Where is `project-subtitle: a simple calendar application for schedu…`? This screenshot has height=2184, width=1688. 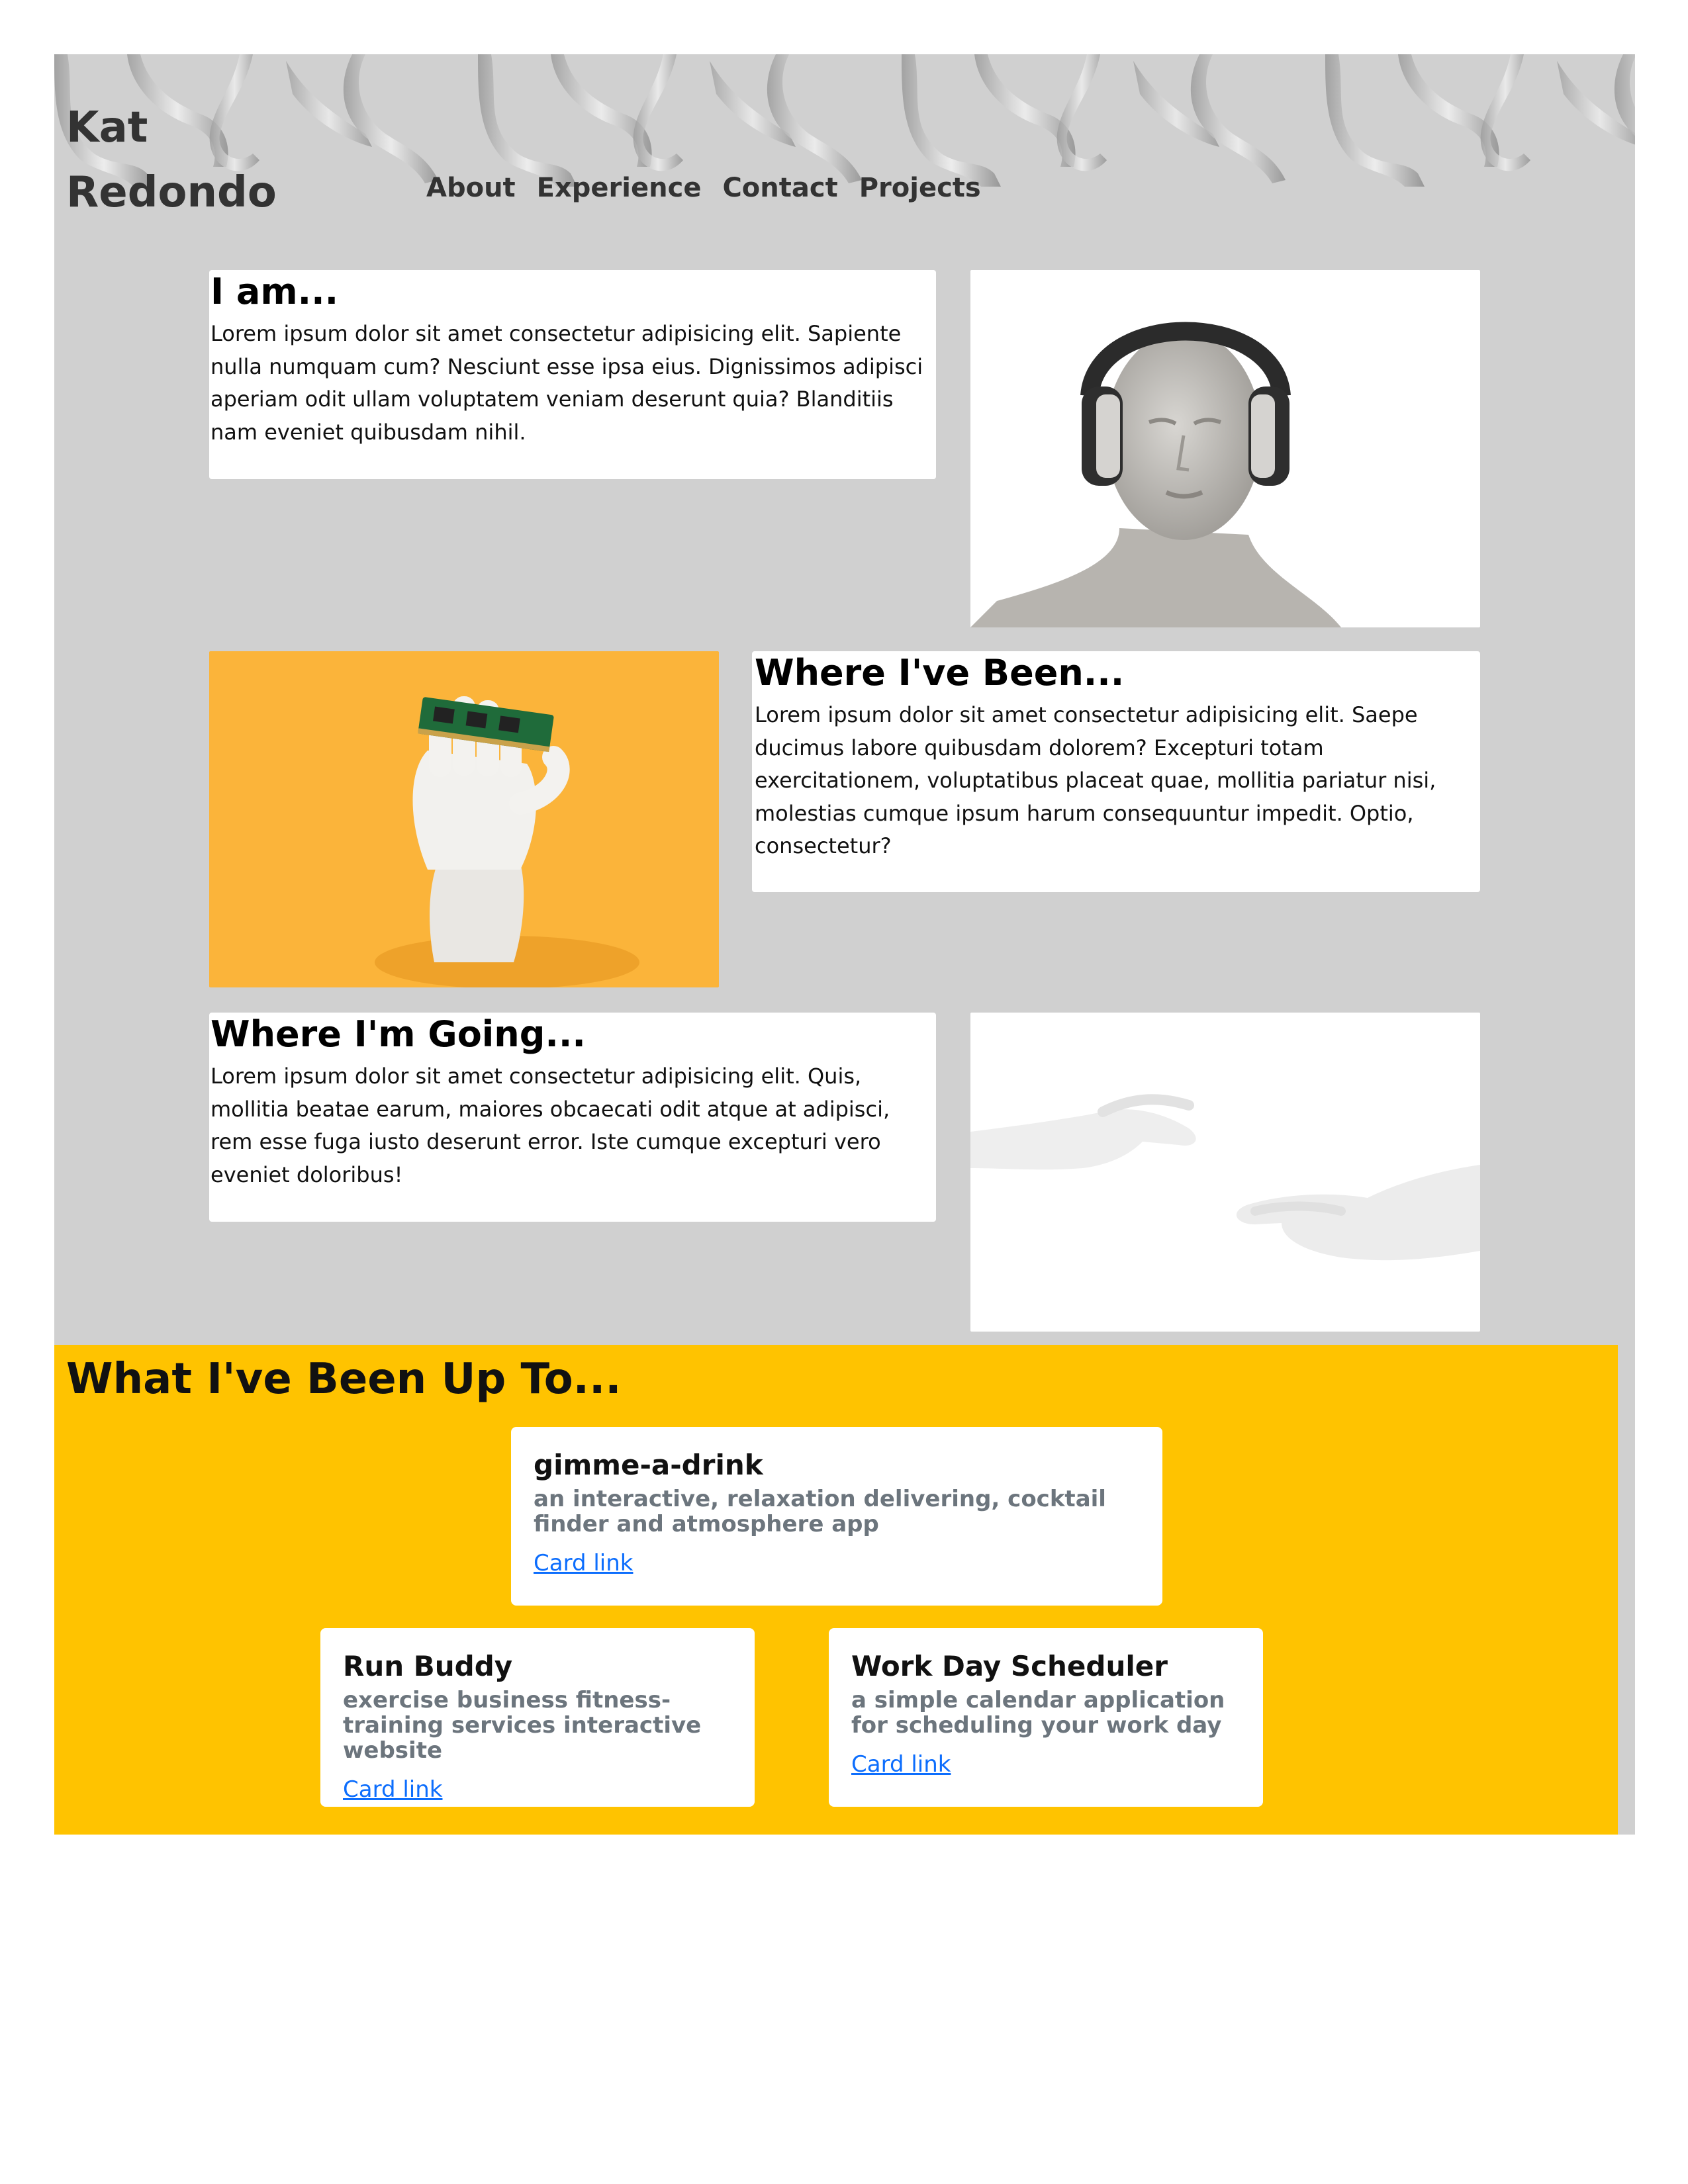 project-subtitle: a simple calendar application for schedu… is located at coordinates (1038, 1713).